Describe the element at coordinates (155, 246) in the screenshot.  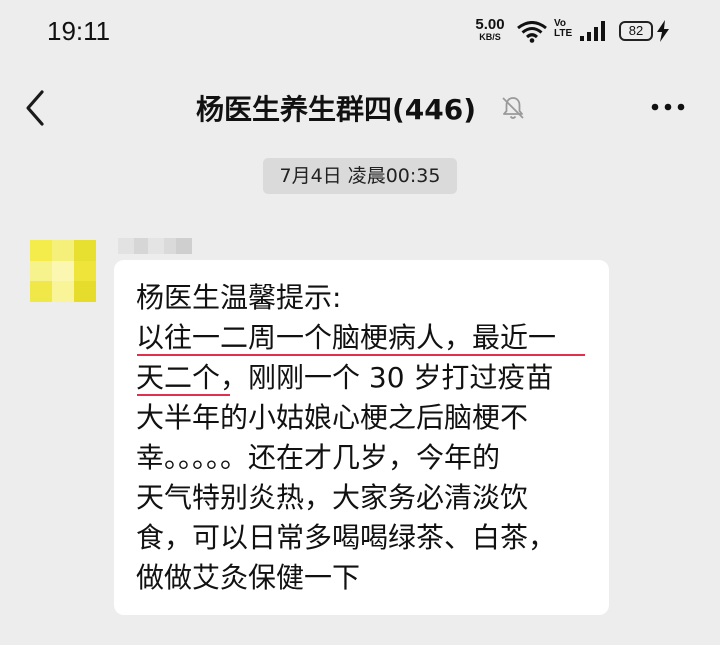
I see `sender-name-blurred` at that location.